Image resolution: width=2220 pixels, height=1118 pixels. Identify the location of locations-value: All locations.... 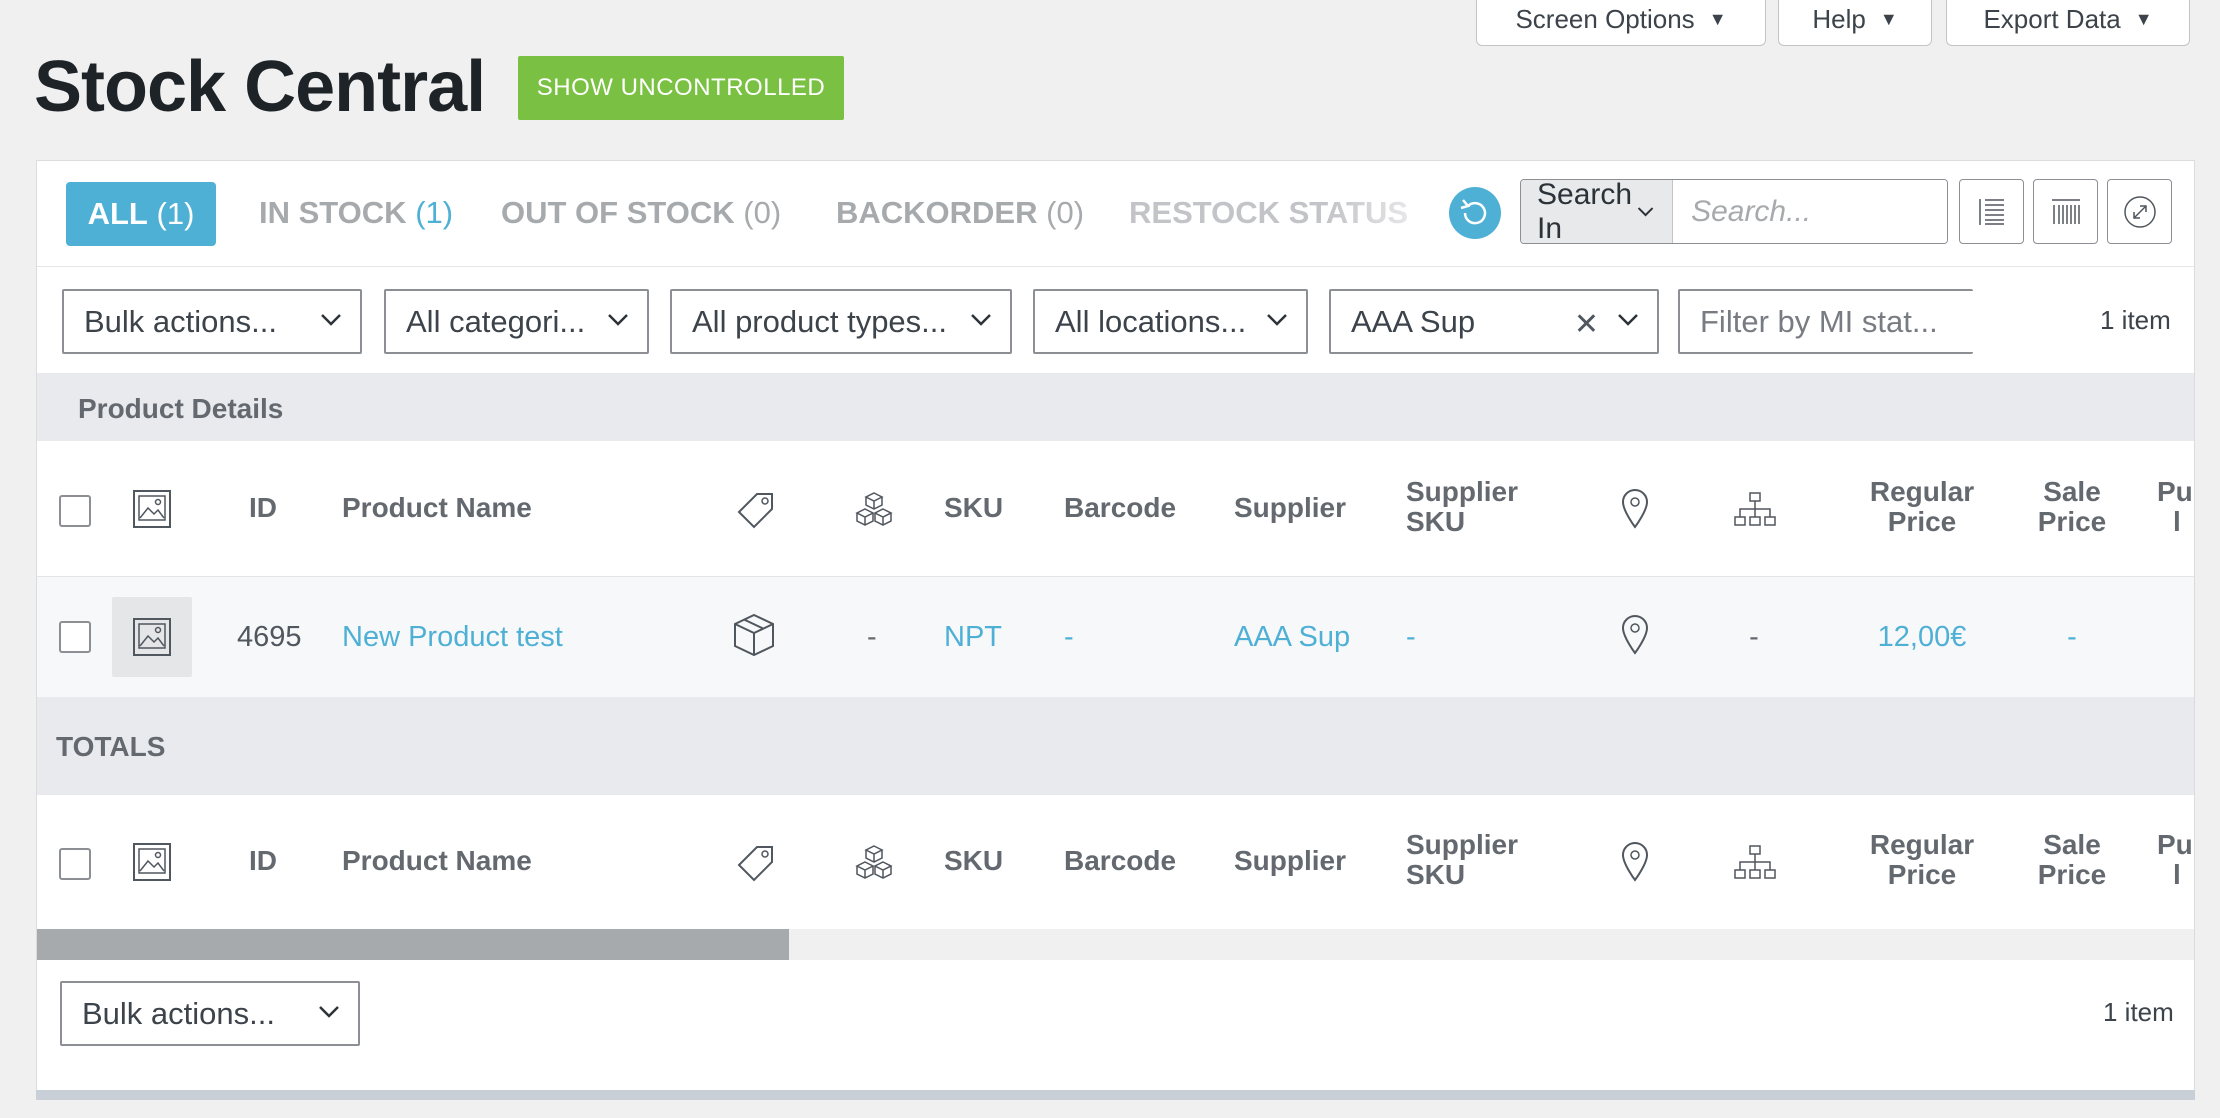
(1151, 321).